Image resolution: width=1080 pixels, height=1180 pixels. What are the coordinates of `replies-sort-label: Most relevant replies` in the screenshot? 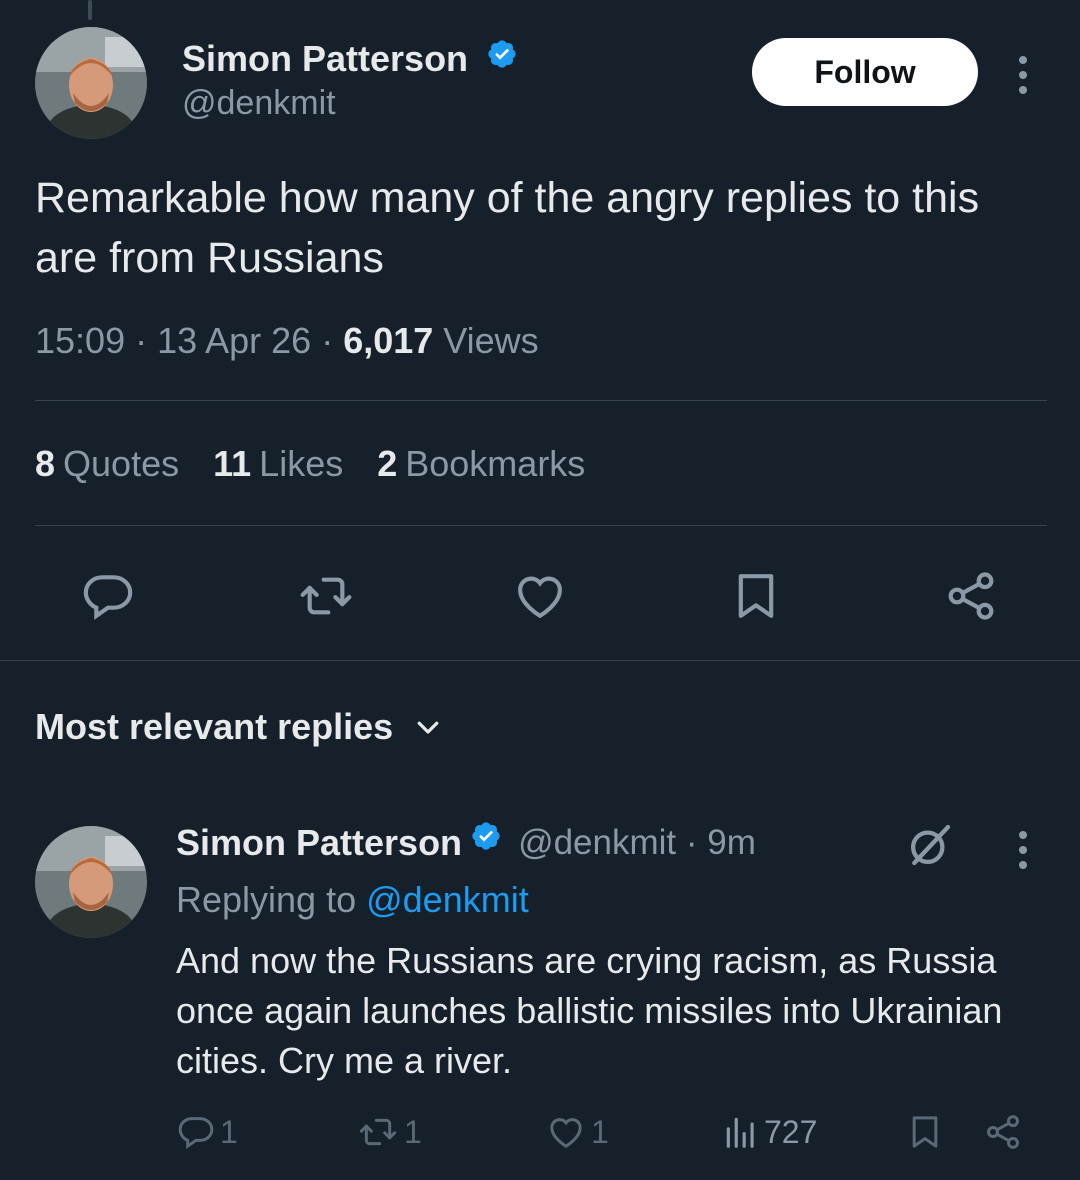 It's located at (214, 726).